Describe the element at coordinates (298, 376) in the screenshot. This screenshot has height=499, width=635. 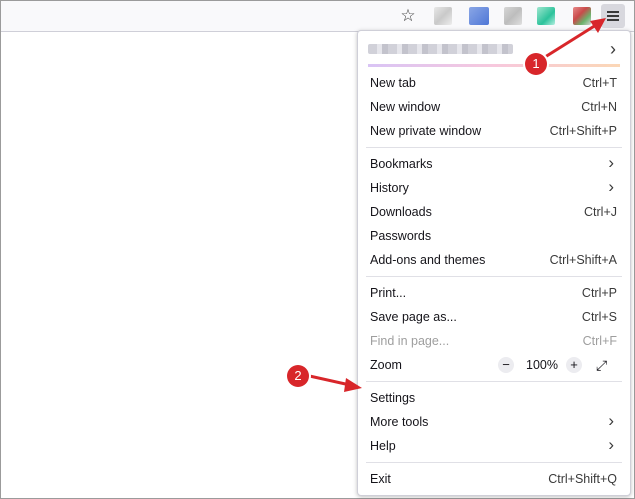
I see `annotation-badge-2: 2` at that location.